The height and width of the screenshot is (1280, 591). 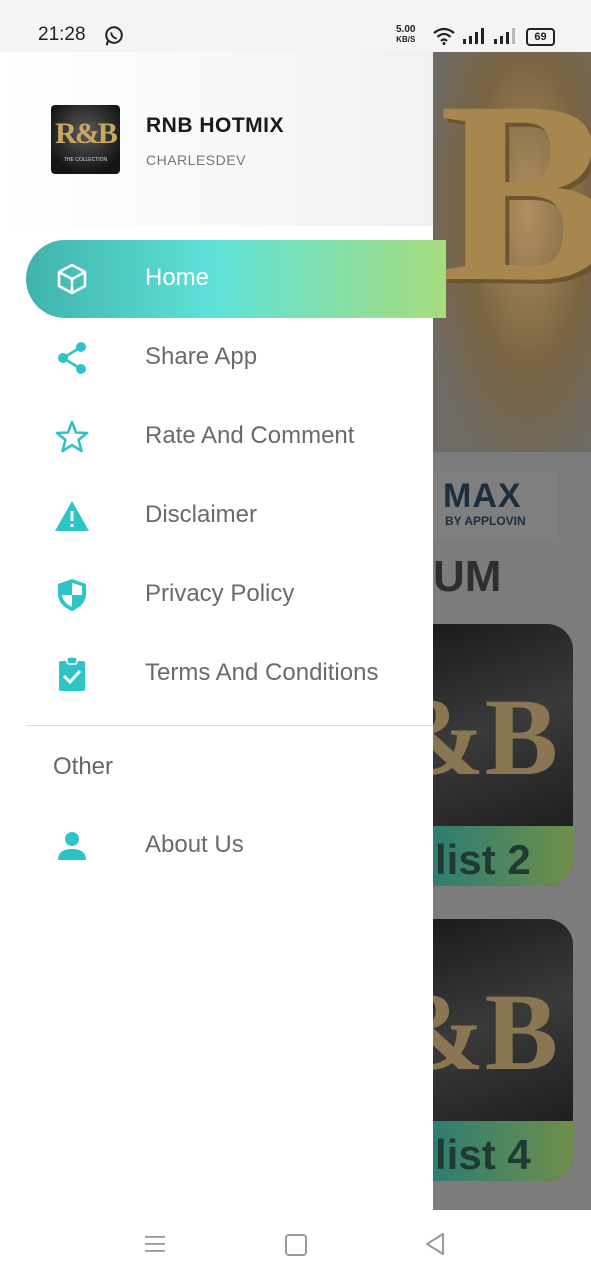 I want to click on playlist-card: &B list 4, so click(x=503, y=1050).